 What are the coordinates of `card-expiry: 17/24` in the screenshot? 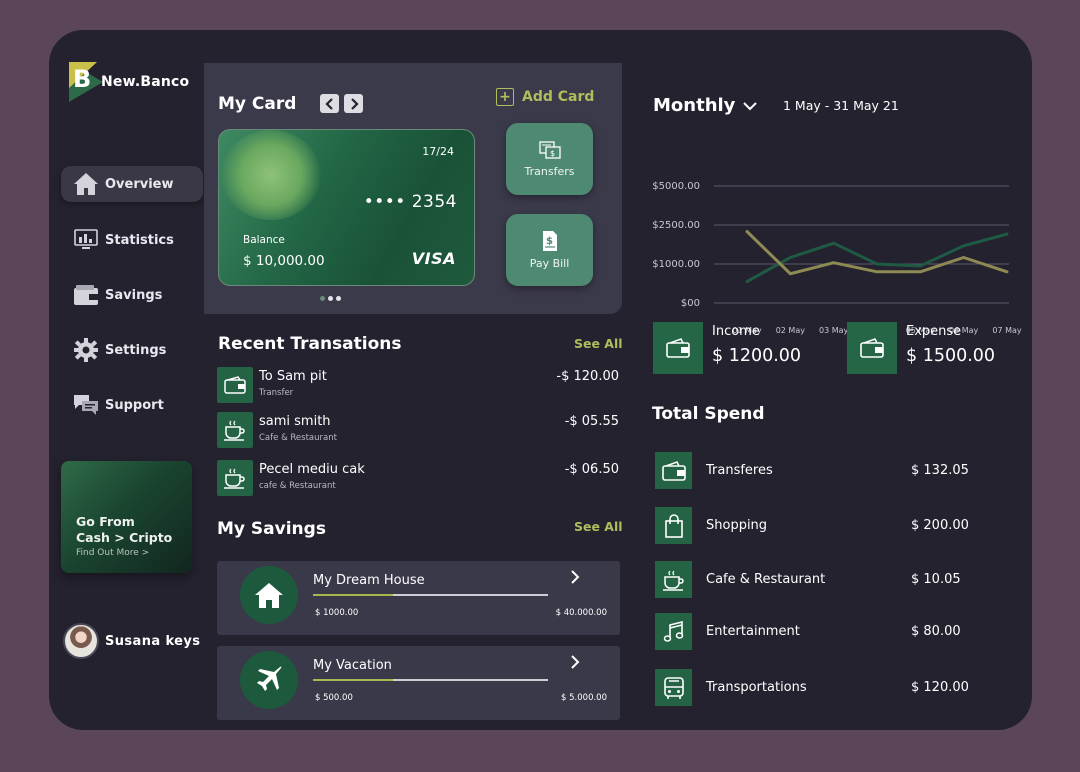 It's located at (438, 151).